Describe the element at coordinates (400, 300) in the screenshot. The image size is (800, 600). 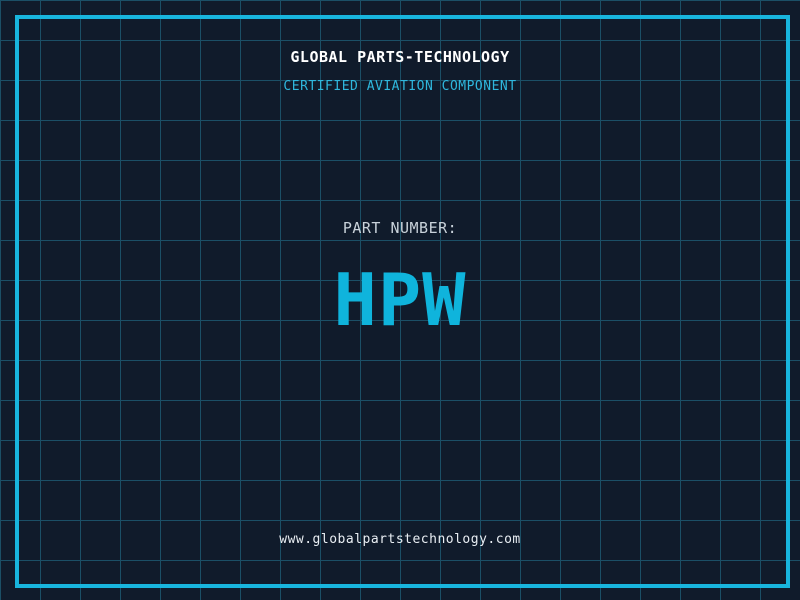
I see `part-number-value: HPW` at that location.